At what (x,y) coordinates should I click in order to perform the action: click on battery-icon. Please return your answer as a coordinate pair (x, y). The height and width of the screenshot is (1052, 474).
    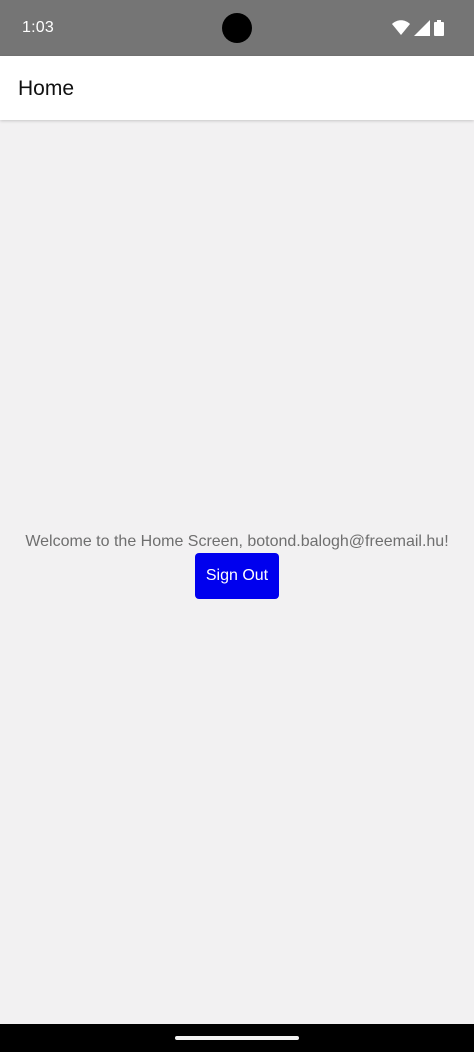
    Looking at the image, I should click on (439, 28).